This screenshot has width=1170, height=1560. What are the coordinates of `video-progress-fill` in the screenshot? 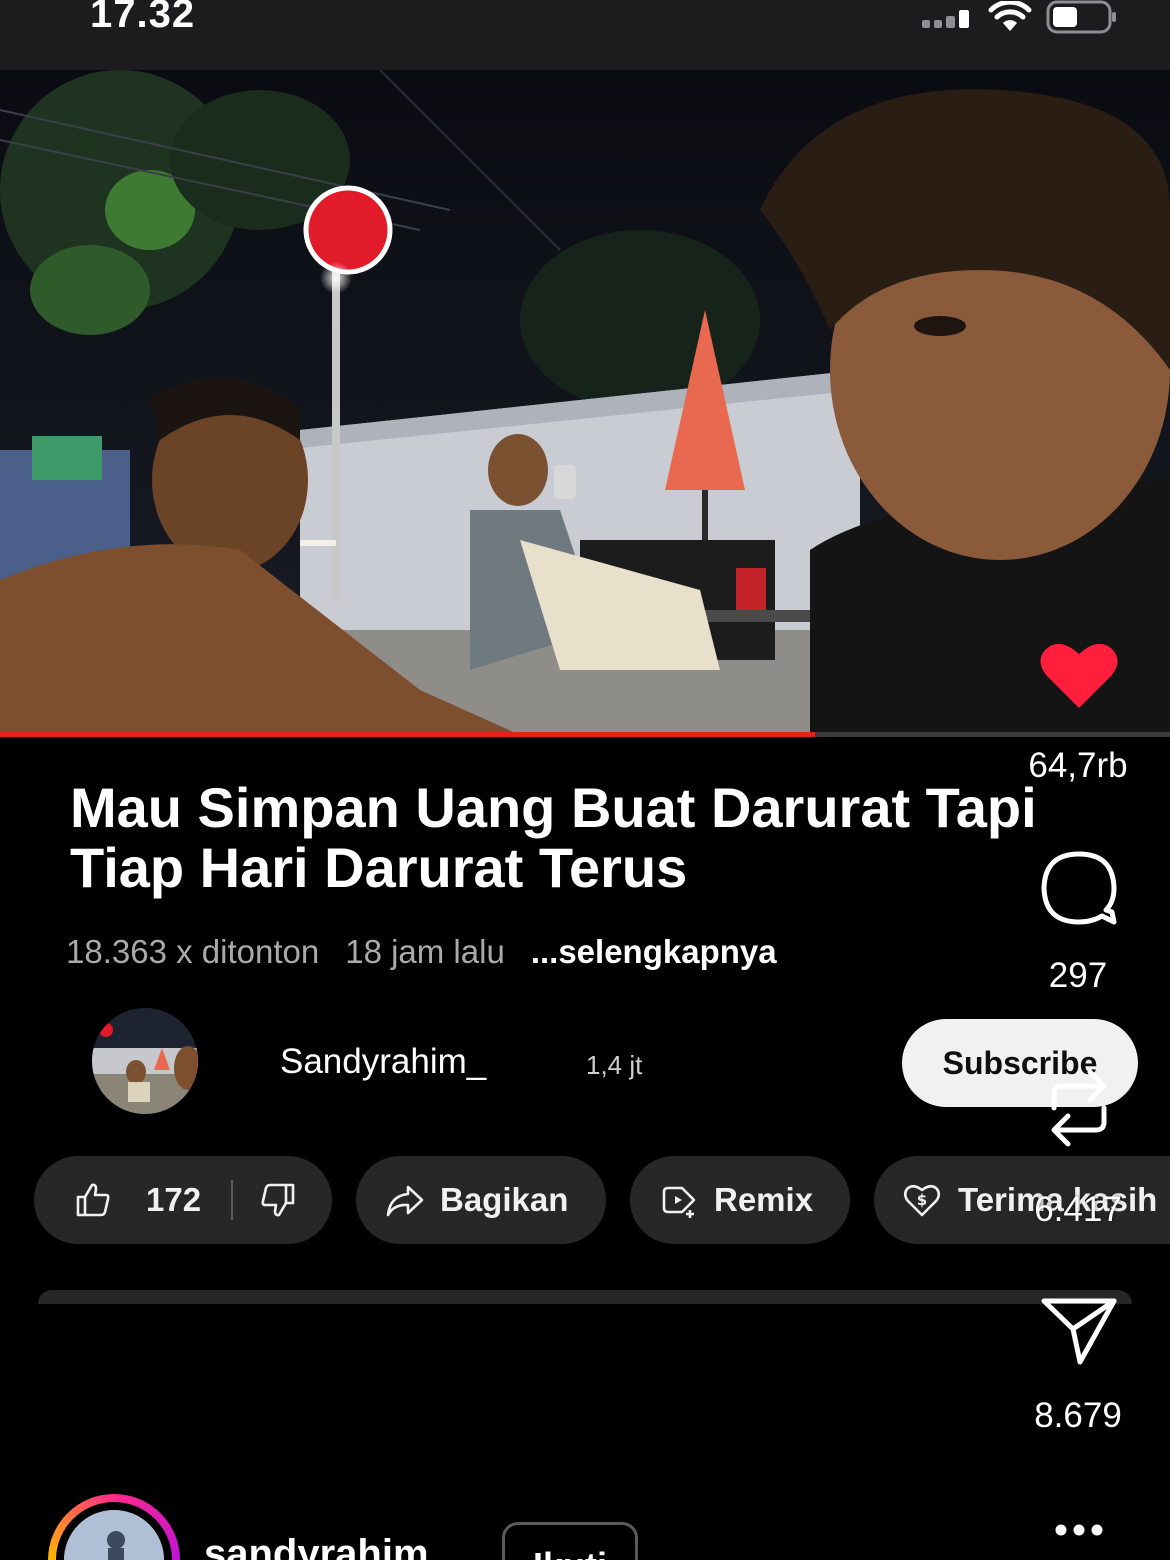 It's located at (408, 734).